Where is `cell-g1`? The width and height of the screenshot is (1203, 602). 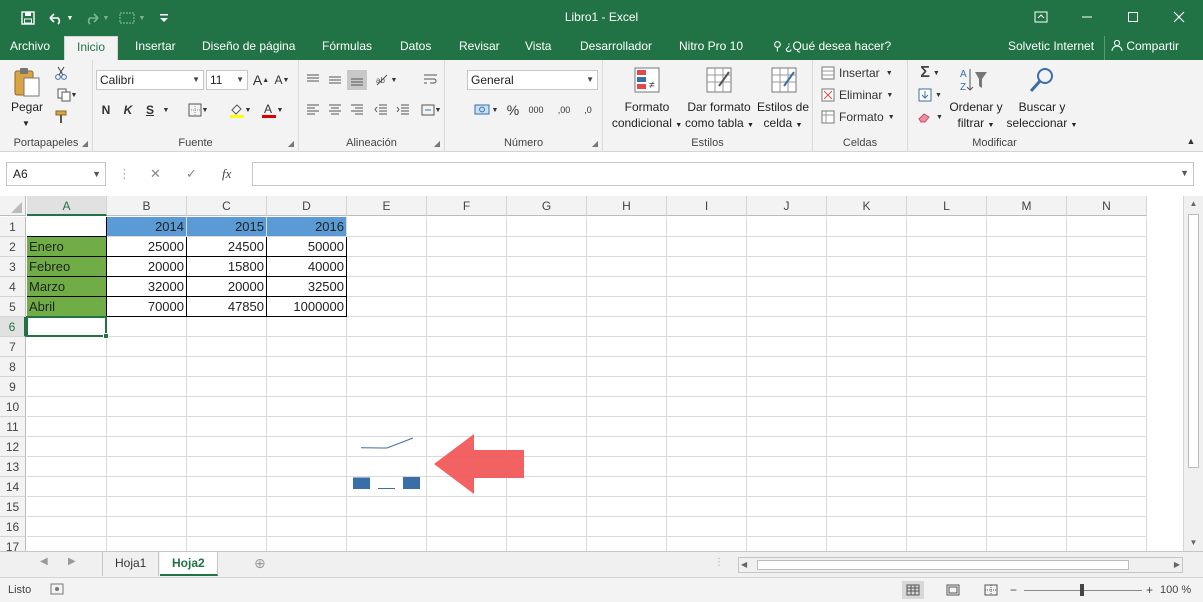
cell-g1 is located at coordinates (547, 227).